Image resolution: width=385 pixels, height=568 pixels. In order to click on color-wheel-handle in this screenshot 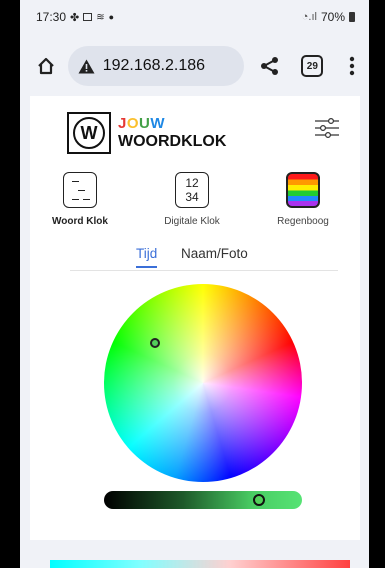, I will do `click(155, 343)`.